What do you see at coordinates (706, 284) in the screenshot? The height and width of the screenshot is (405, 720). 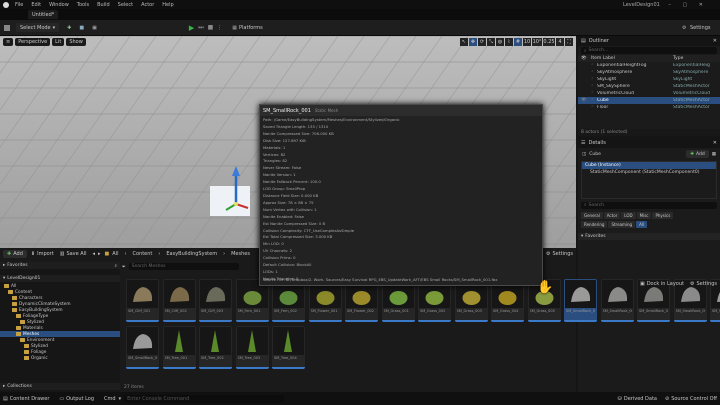 I see `details-settings-button: Settings` at bounding box center [706, 284].